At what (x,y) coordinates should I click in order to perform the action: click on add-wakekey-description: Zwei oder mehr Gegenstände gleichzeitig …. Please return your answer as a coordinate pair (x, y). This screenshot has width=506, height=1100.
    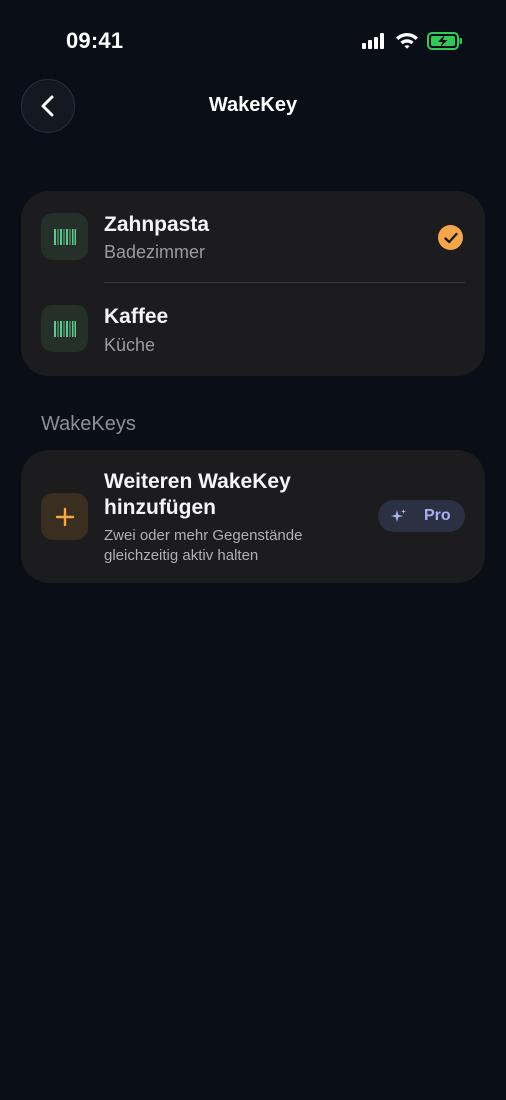
    Looking at the image, I should click on (203, 545).